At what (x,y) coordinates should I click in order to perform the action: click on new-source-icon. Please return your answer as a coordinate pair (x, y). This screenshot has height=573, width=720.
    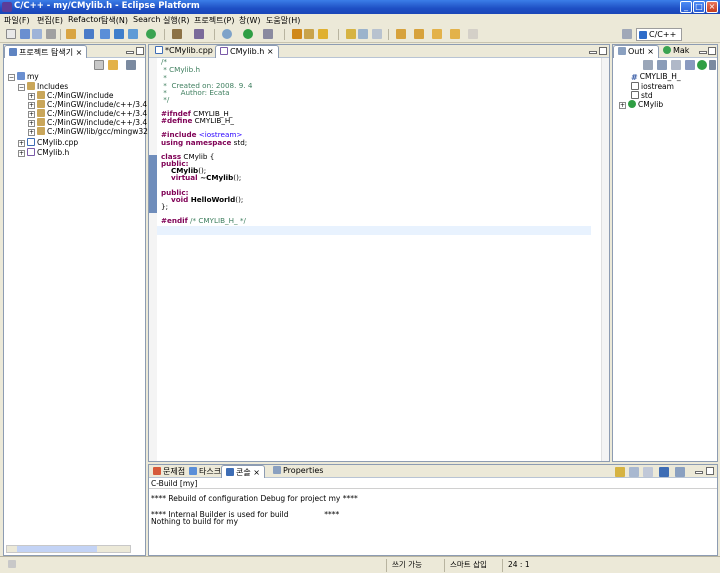
    Looking at the image, I should click on (151, 34).